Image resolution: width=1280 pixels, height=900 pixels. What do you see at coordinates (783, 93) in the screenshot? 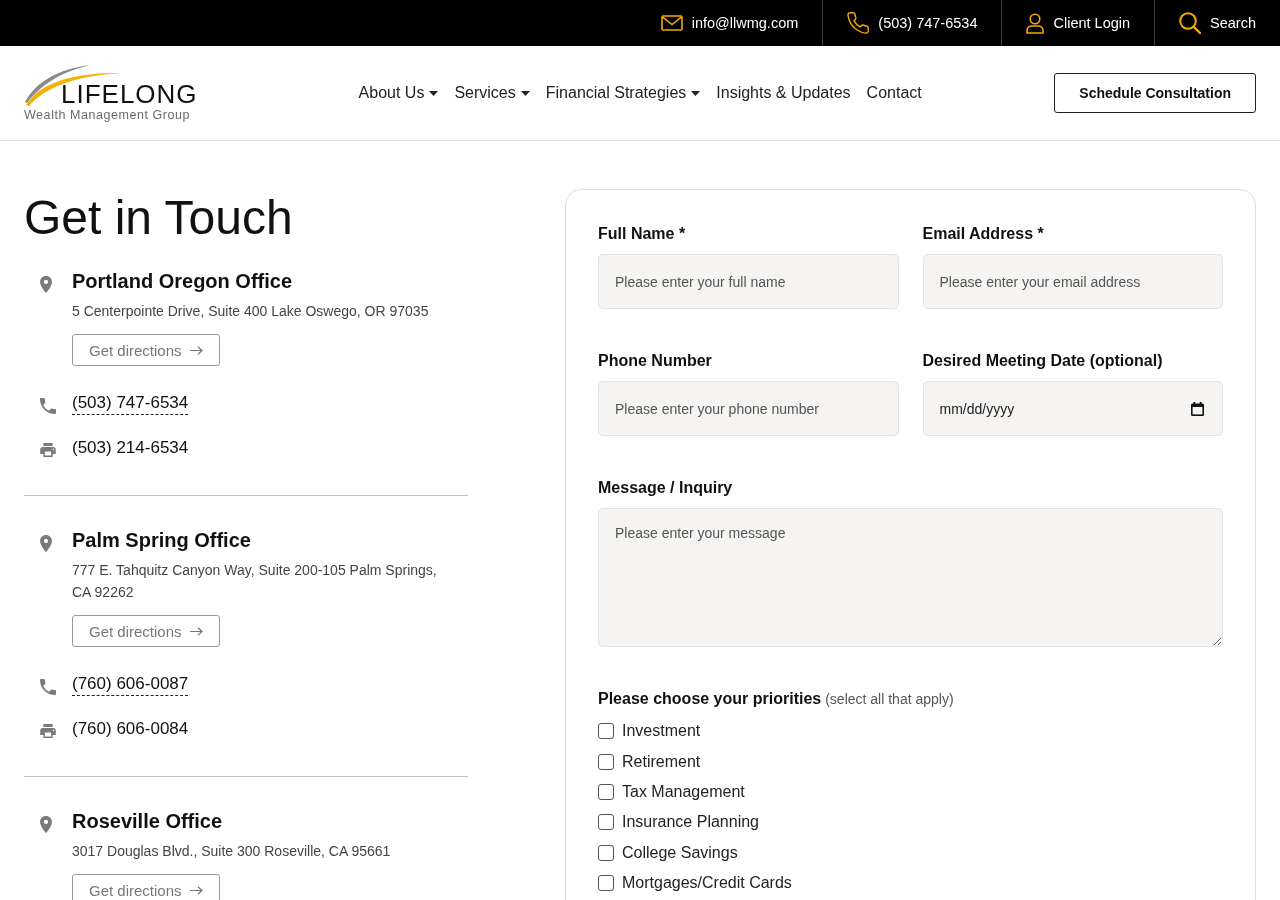
I see `nav-link: Insights & Updates` at bounding box center [783, 93].